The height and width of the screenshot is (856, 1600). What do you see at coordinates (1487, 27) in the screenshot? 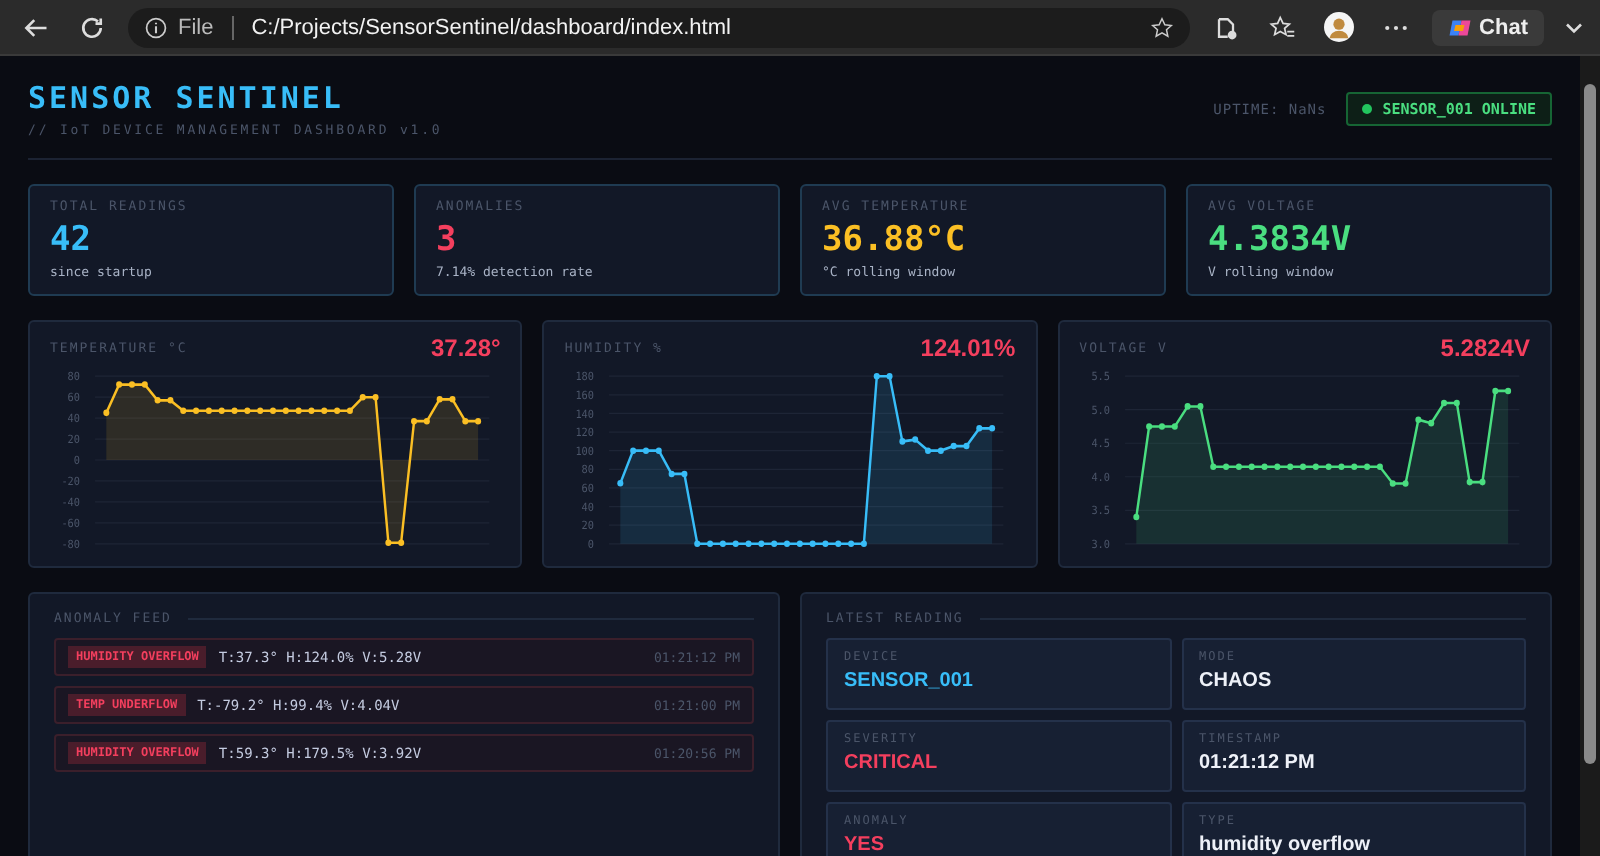
I see `chat-button: Chat` at bounding box center [1487, 27].